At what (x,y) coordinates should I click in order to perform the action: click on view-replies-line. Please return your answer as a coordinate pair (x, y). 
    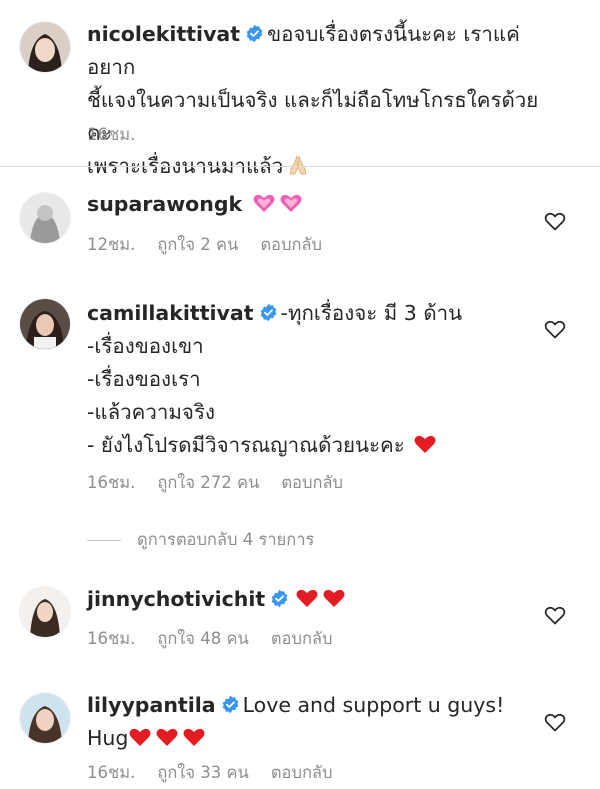
    Looking at the image, I should click on (104, 540).